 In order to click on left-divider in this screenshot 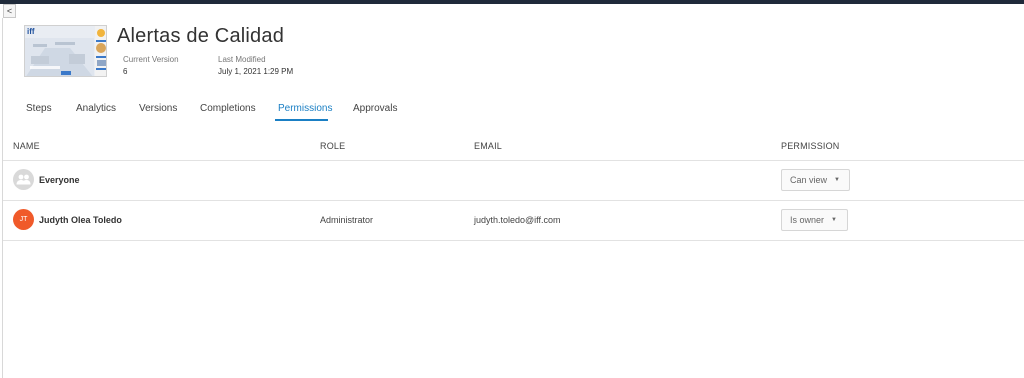, I will do `click(2, 198)`.